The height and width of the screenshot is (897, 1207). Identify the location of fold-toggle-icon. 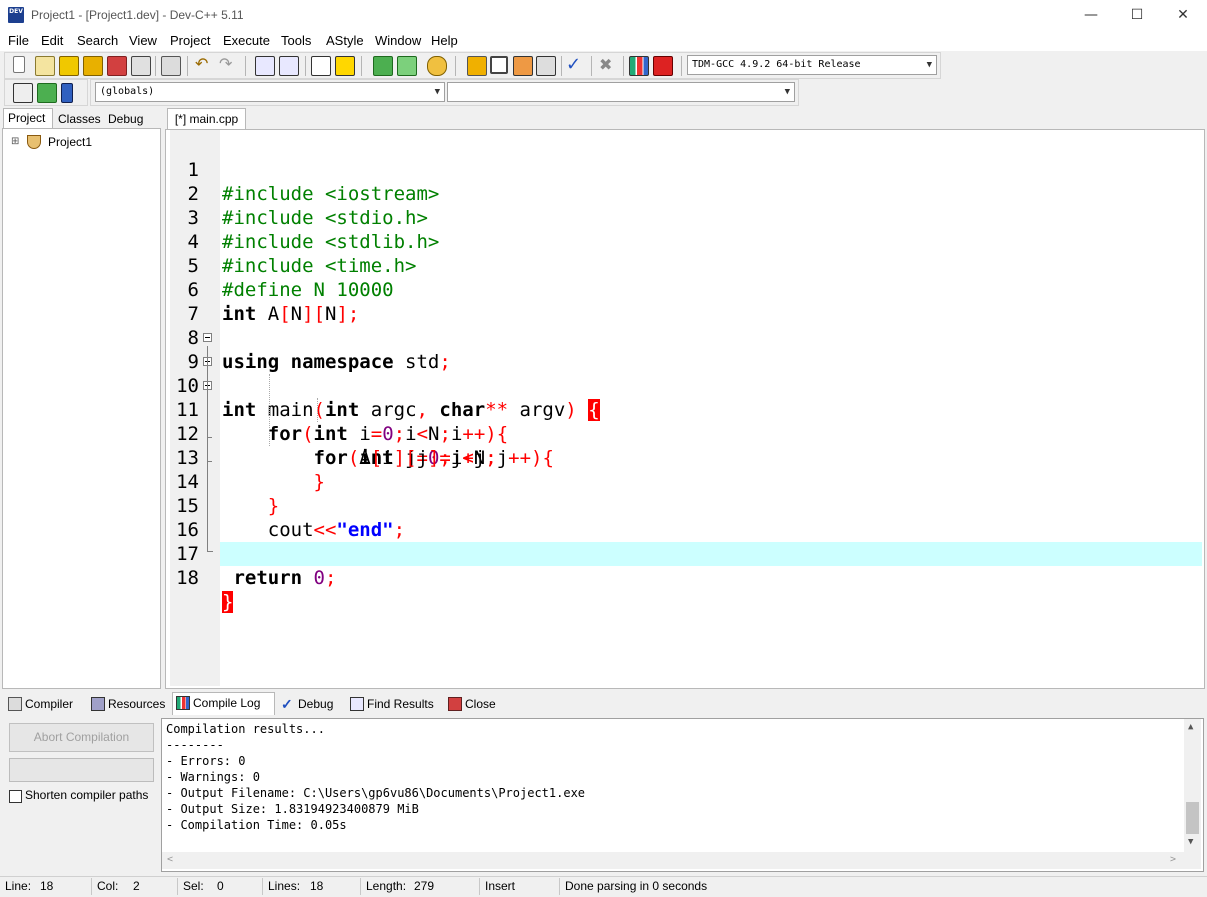
(207, 337).